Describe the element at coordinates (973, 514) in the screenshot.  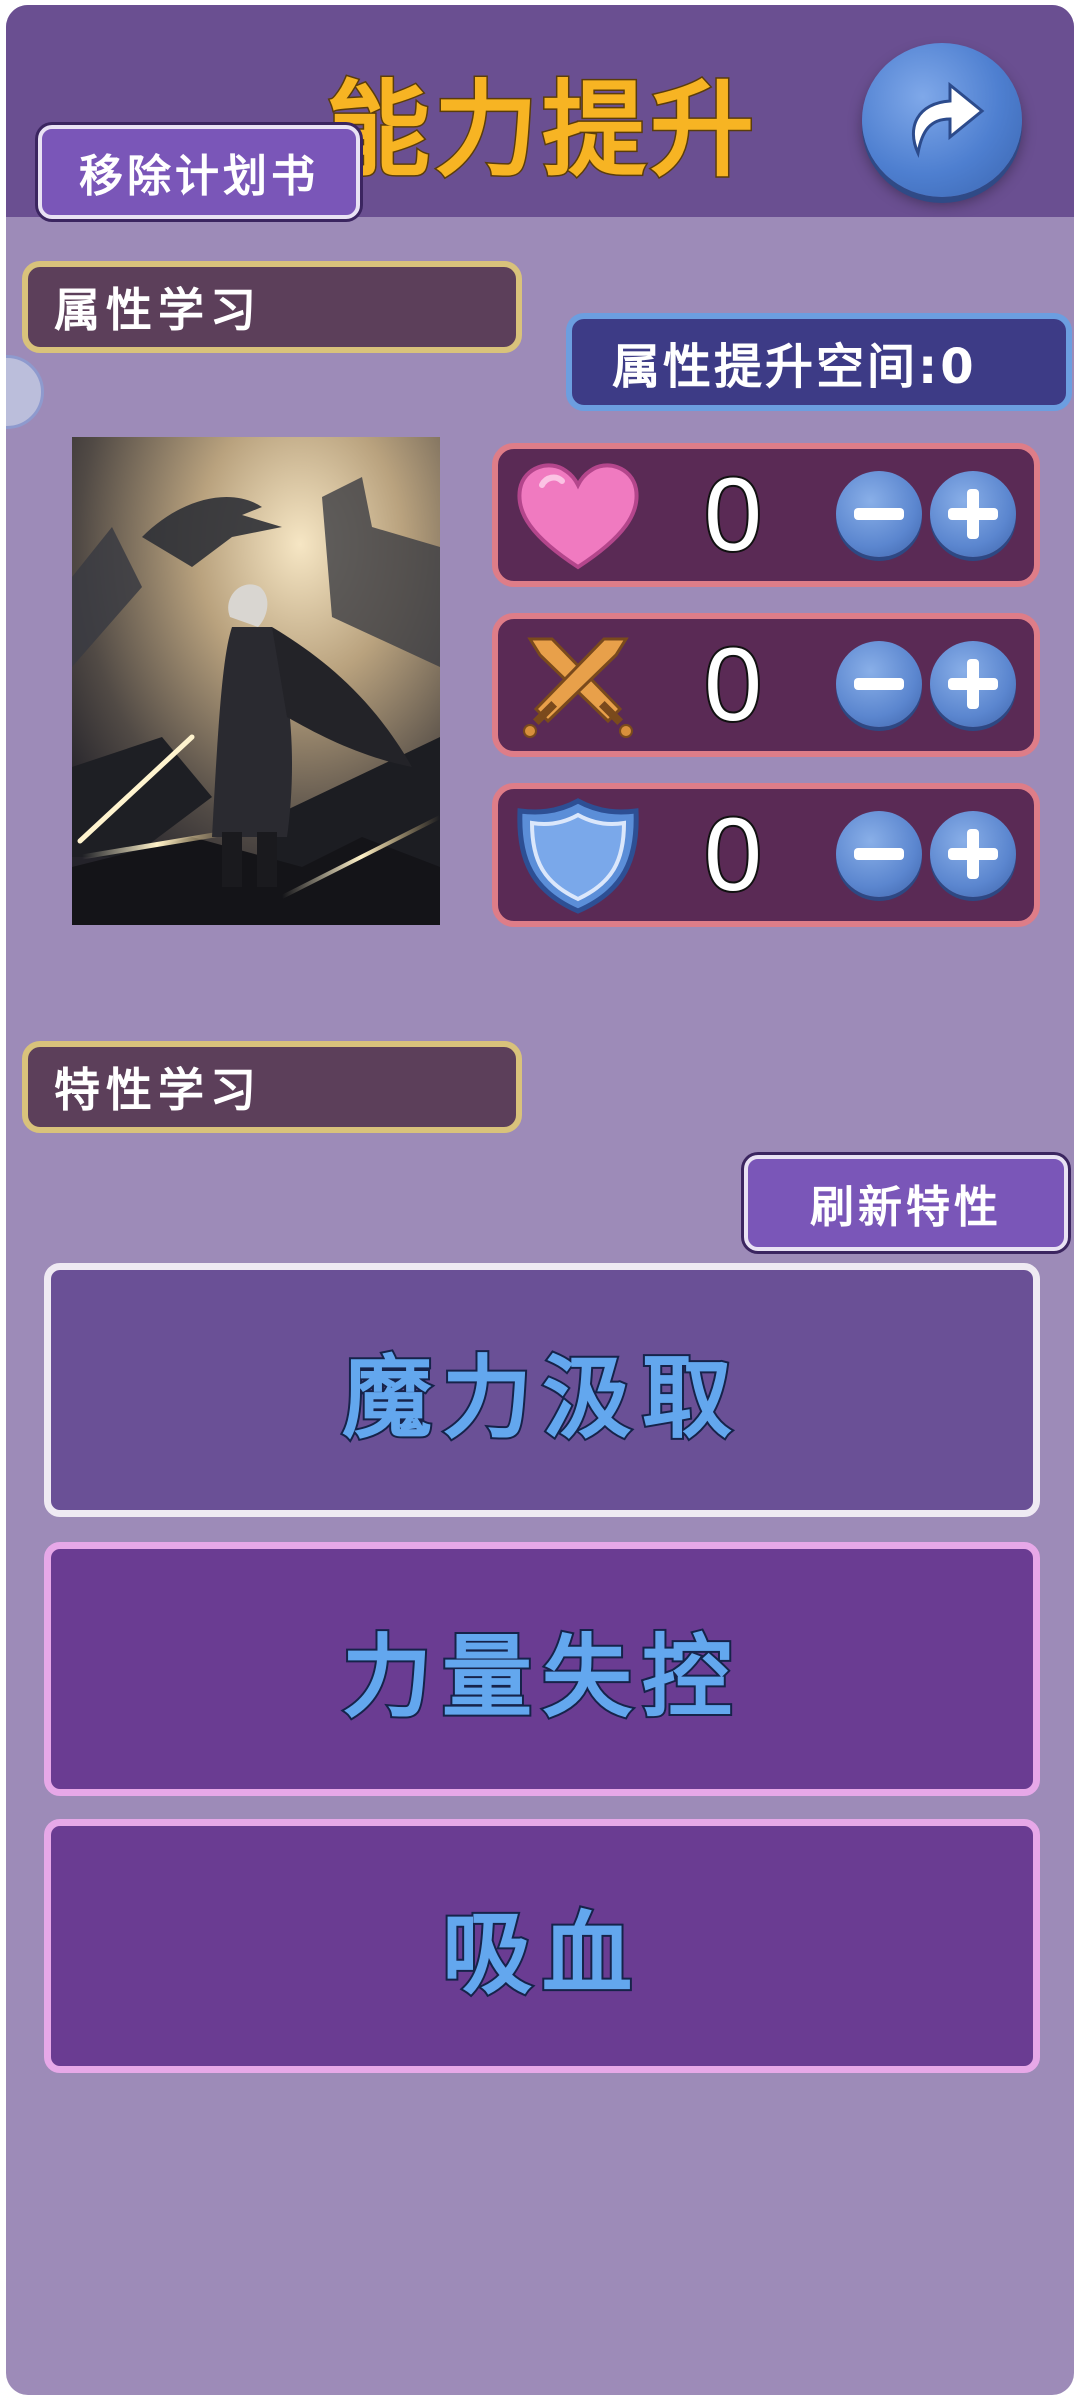
I see `health-plus-button` at that location.